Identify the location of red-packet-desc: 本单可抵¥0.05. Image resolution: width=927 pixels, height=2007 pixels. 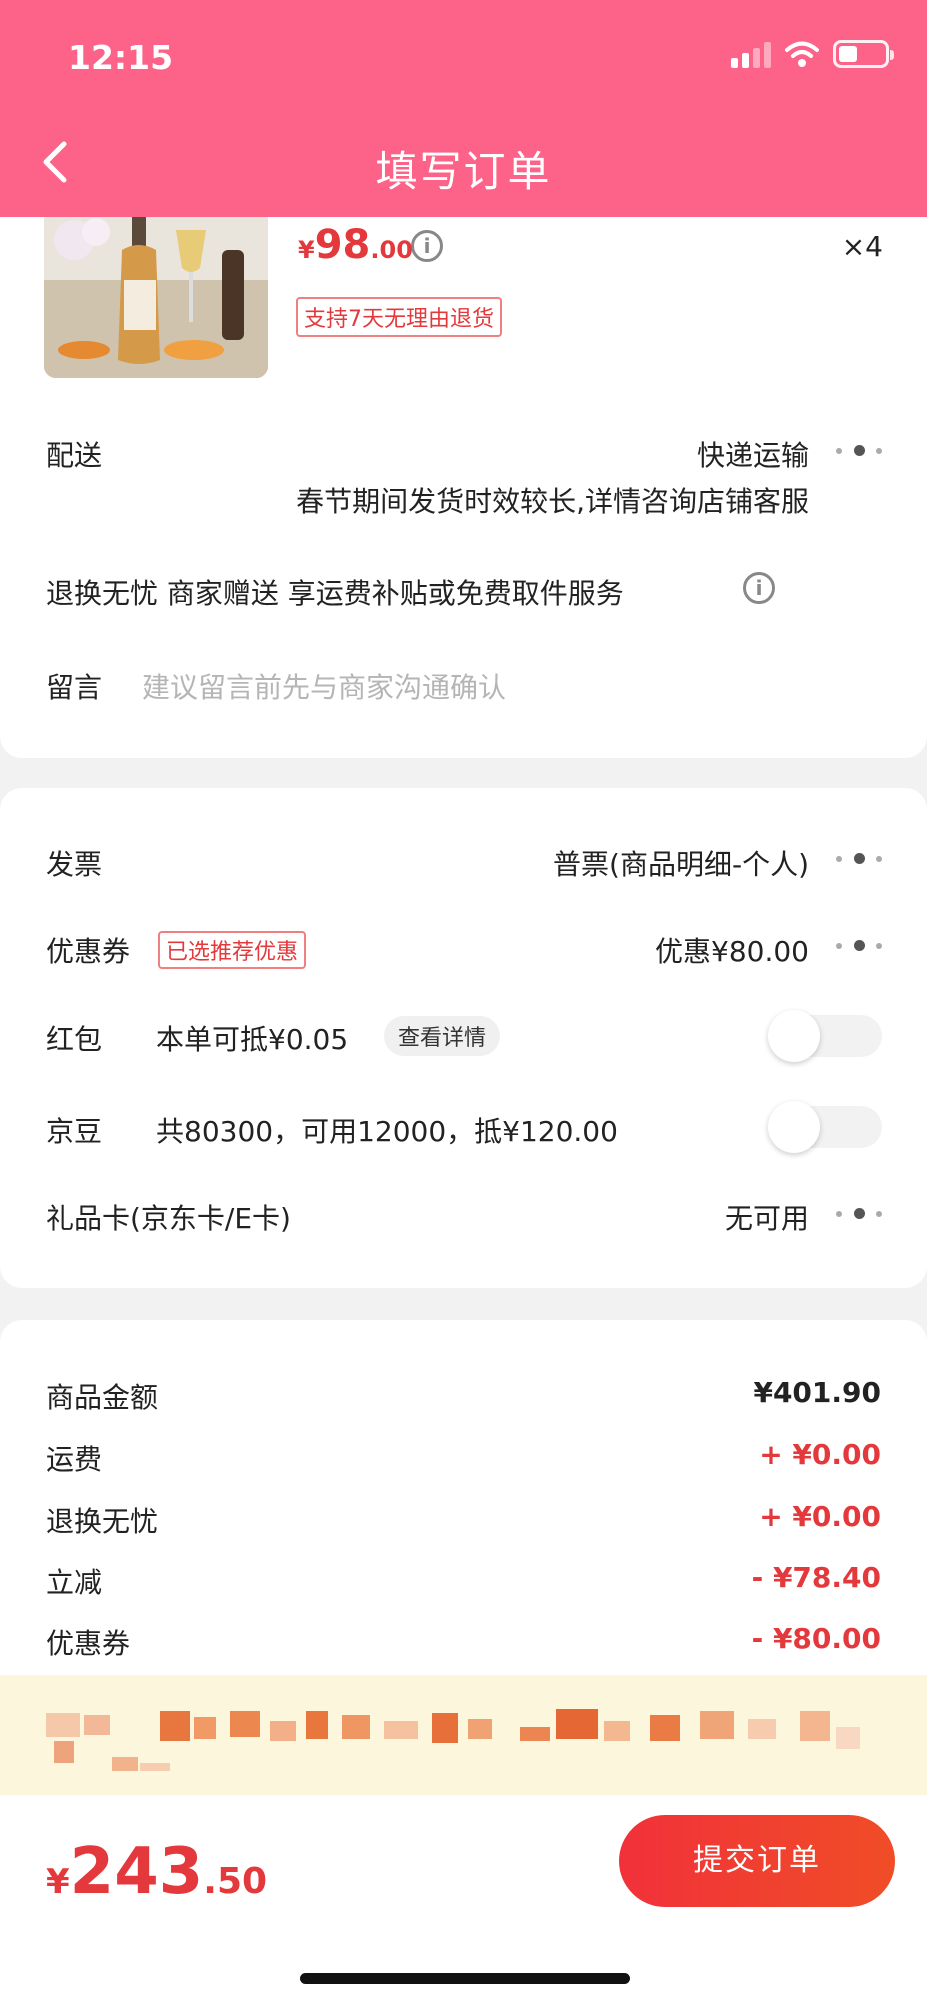
(252, 1039).